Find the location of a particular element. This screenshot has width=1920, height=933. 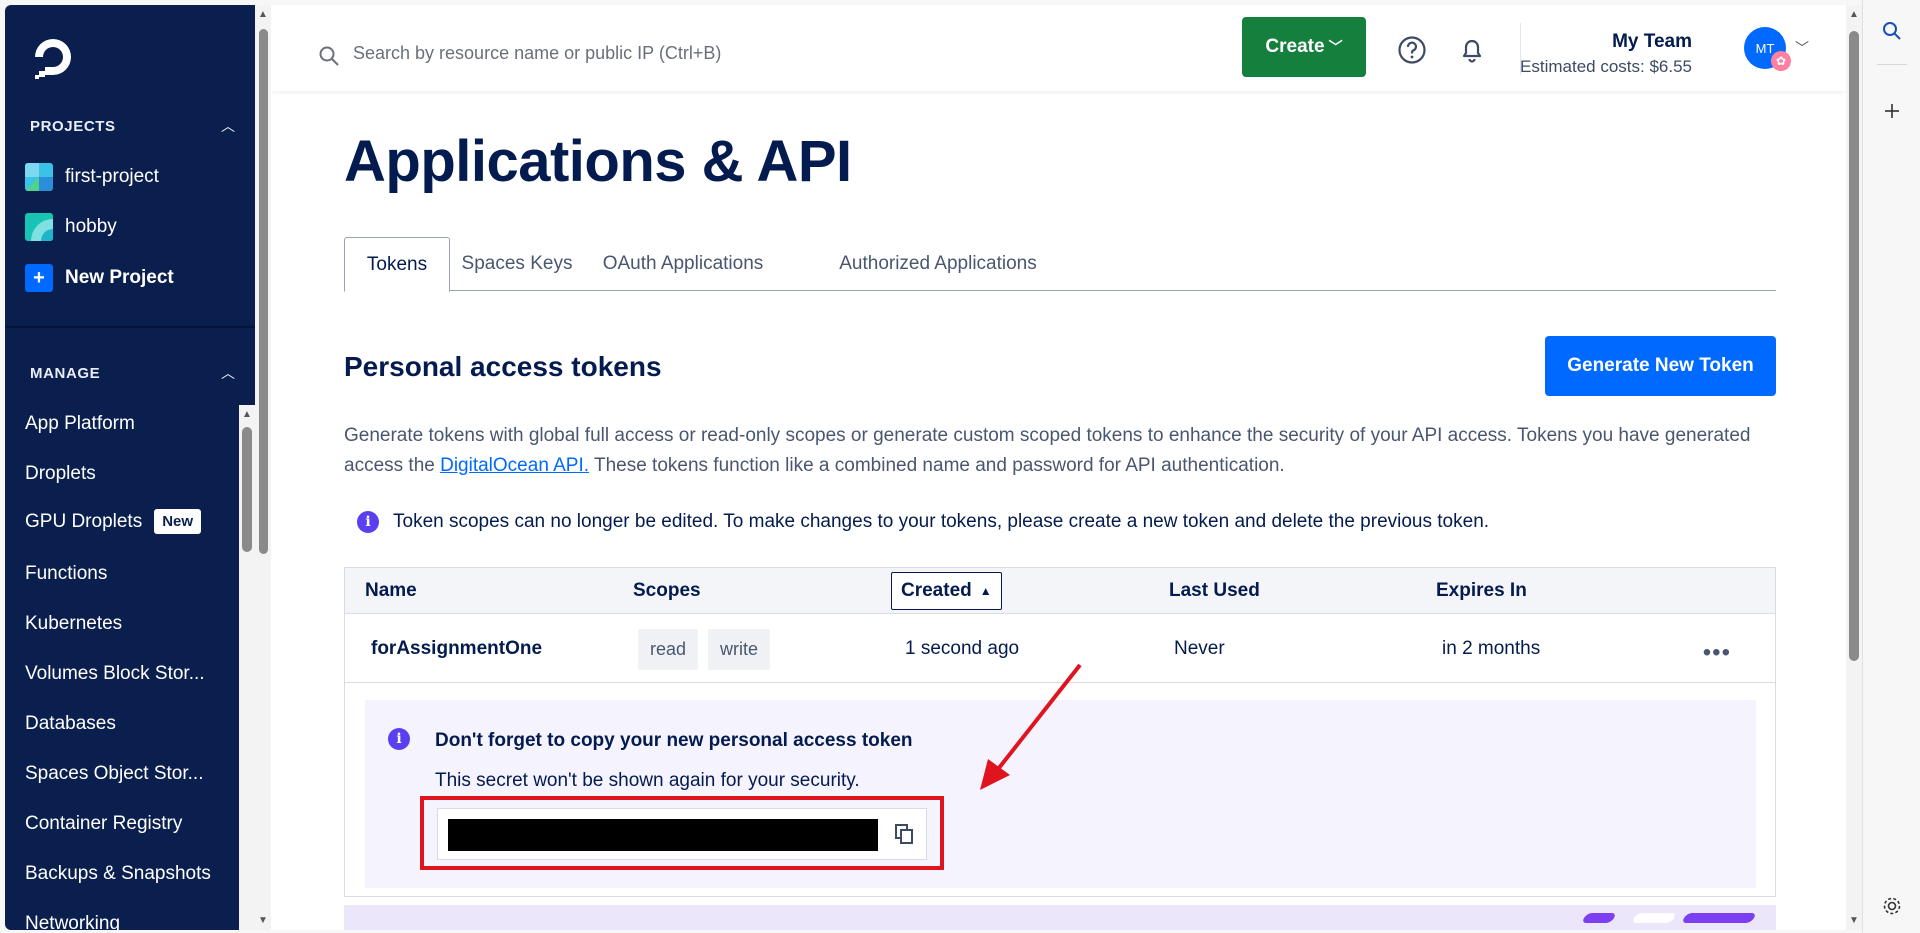

column-label: Created is located at coordinates (936, 590).